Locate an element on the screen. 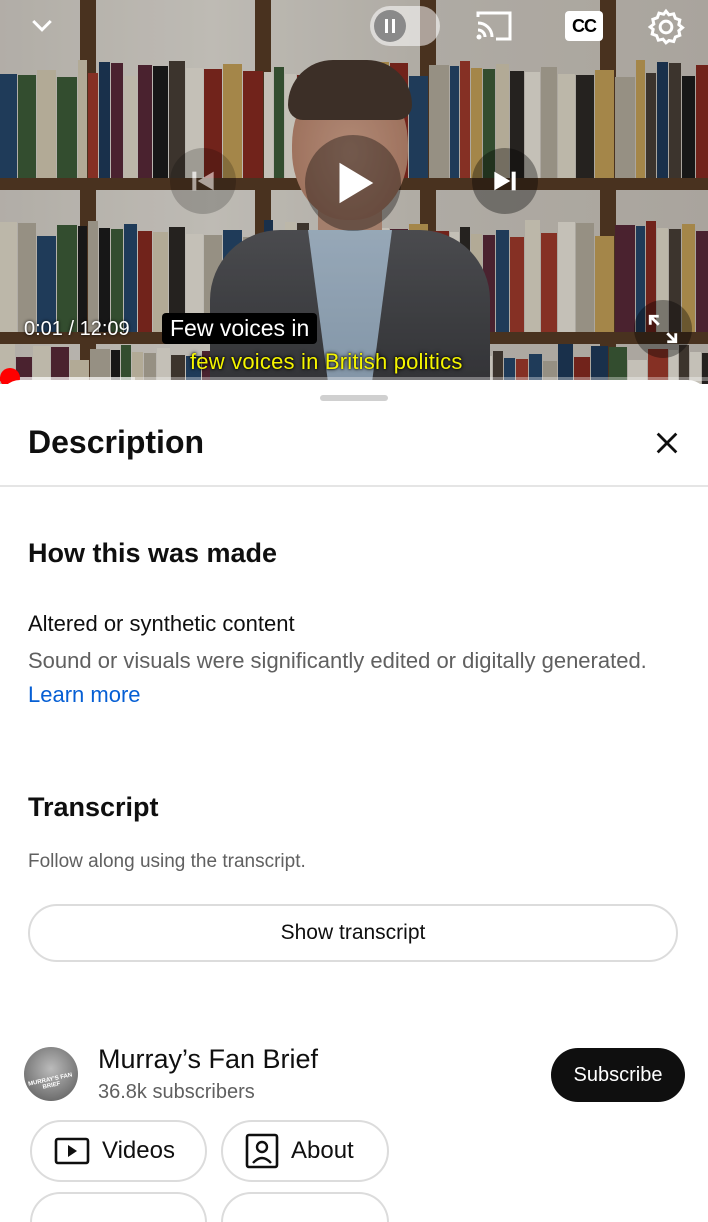 The height and width of the screenshot is (1222, 708). divider is located at coordinates (354, 486).